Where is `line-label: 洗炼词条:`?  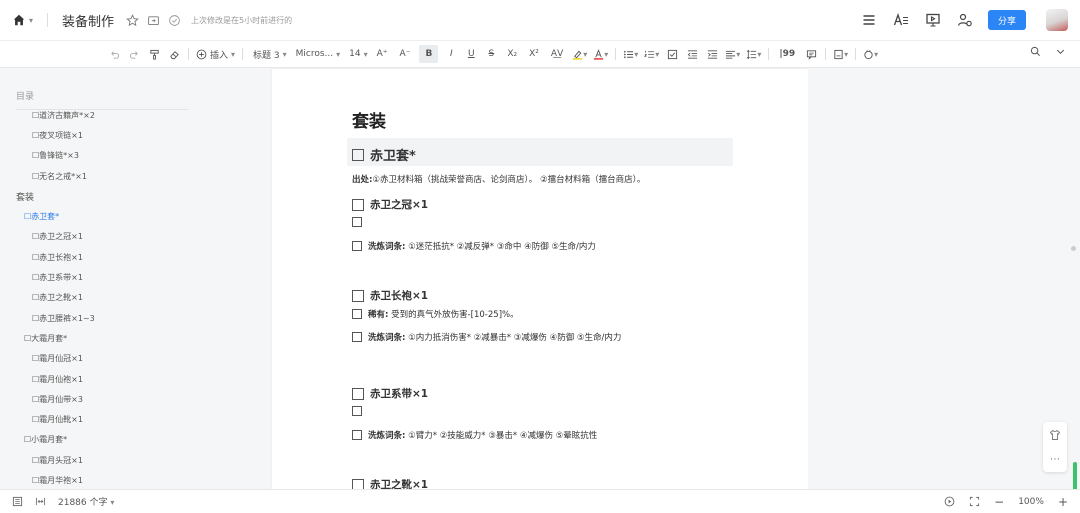
line-label: 洗炼词条: is located at coordinates (387, 247).